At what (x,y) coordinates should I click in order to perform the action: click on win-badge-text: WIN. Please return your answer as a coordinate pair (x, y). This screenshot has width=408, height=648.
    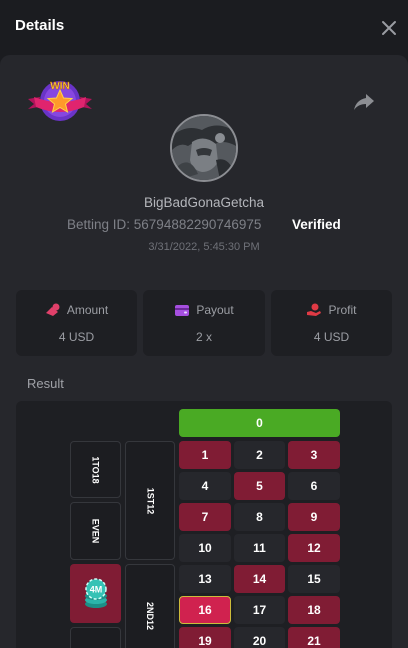
    Looking at the image, I should click on (59, 86).